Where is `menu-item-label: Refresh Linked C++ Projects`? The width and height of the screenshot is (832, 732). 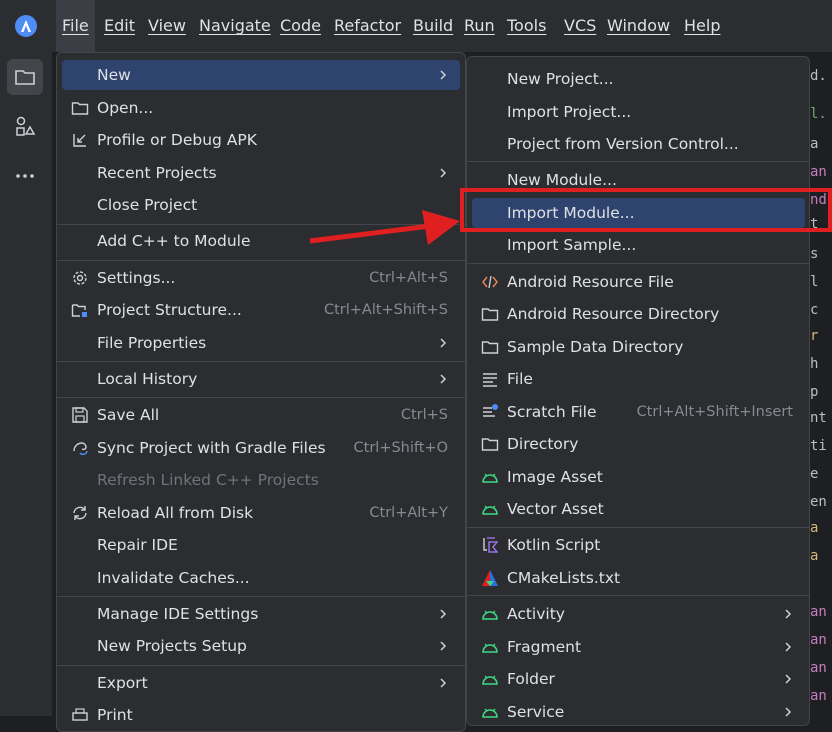
menu-item-label: Refresh Linked C++ Projects is located at coordinates (208, 480).